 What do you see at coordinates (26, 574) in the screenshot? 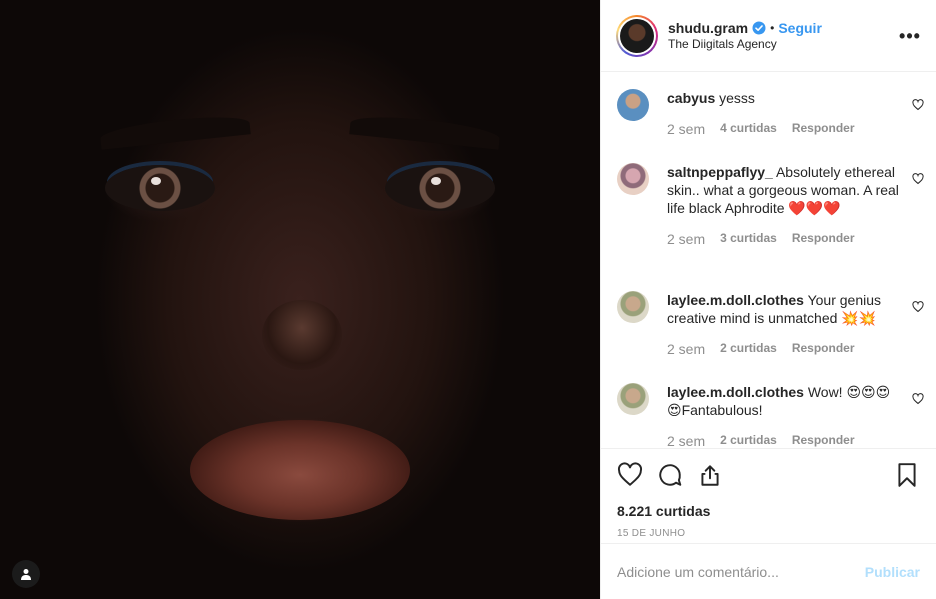
I see `user-tag-icon` at bounding box center [26, 574].